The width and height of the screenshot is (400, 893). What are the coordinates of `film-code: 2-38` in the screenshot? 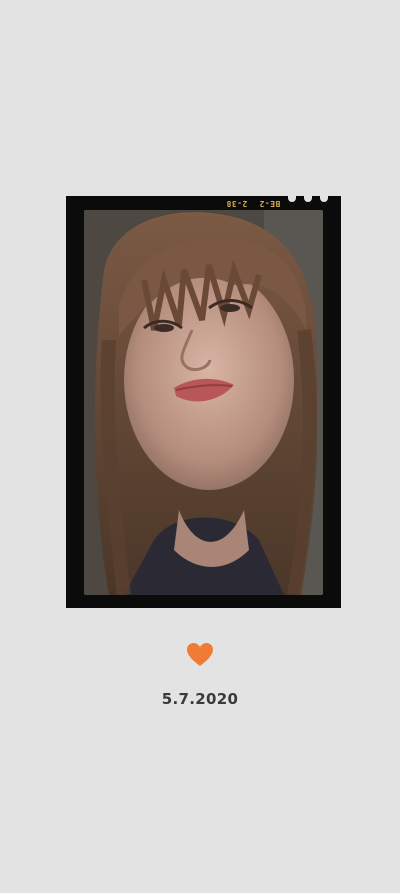 It's located at (237, 203).